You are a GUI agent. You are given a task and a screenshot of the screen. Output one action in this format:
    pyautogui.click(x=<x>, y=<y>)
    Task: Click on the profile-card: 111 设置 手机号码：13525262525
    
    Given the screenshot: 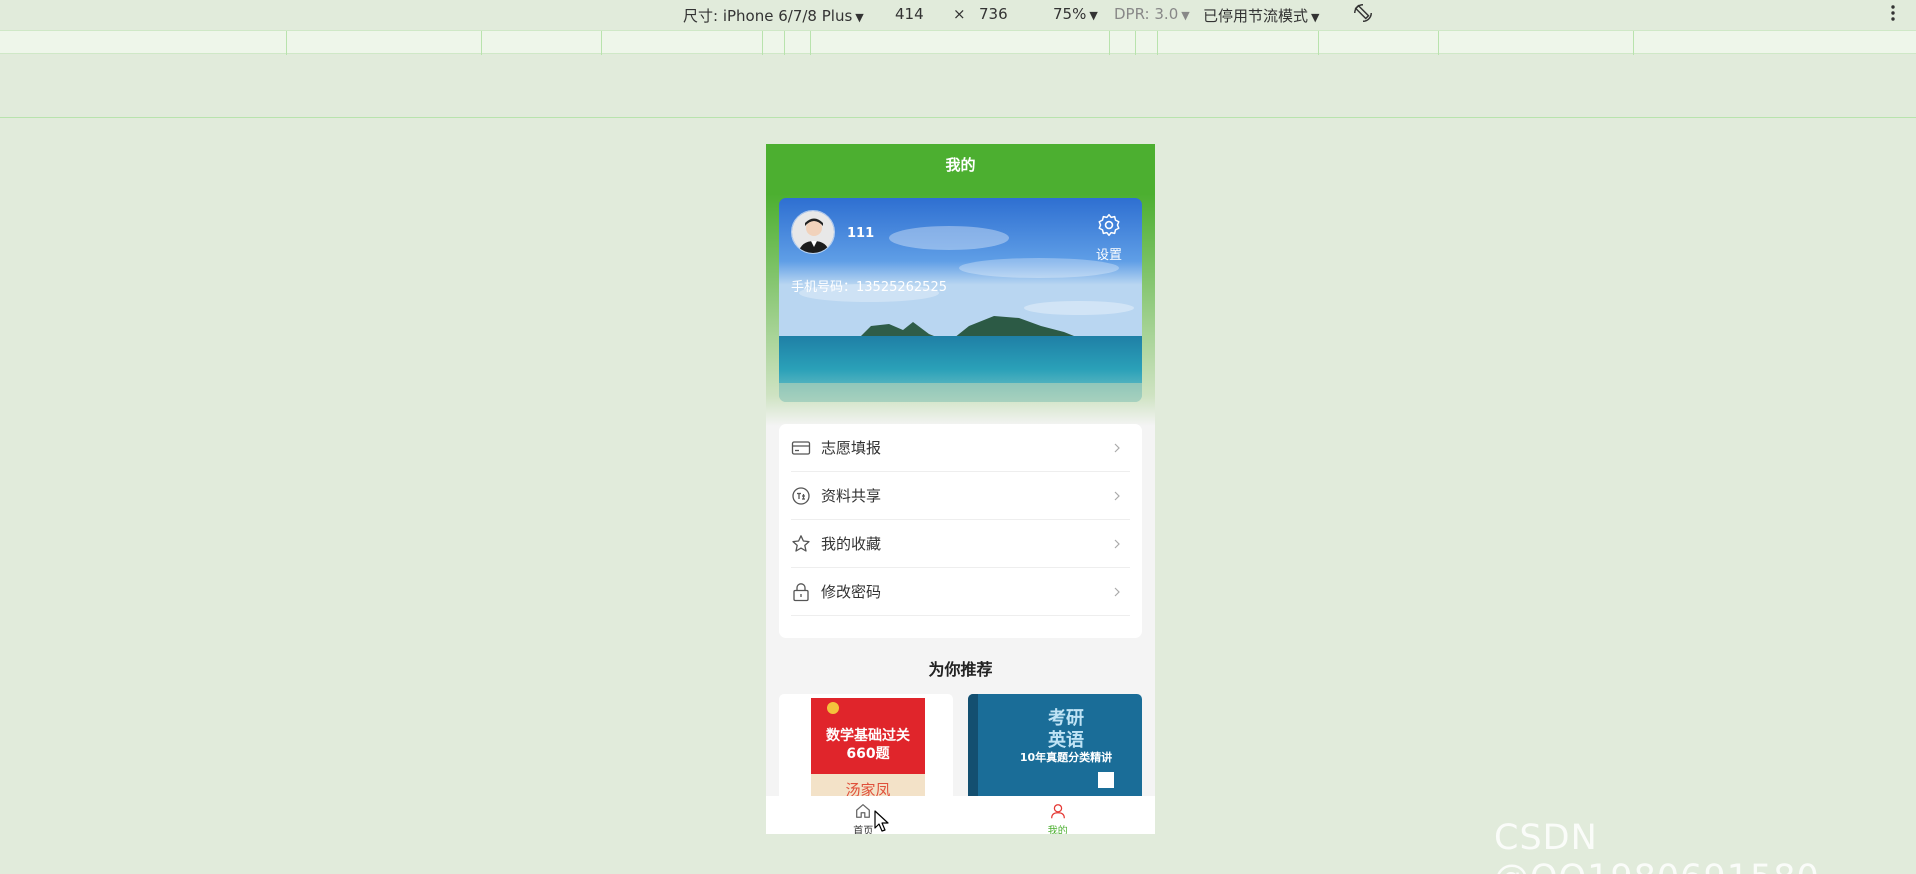 What is the action you would take?
    pyautogui.click(x=960, y=300)
    